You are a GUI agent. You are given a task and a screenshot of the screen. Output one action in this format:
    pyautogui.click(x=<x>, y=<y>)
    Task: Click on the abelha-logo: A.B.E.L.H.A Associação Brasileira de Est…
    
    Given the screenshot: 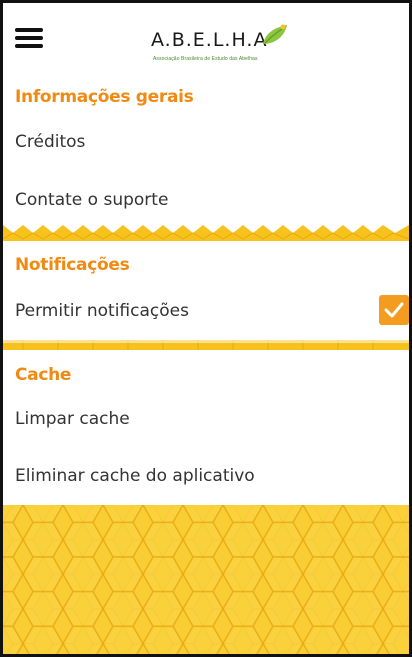 What is the action you would take?
    pyautogui.click(x=226, y=46)
    